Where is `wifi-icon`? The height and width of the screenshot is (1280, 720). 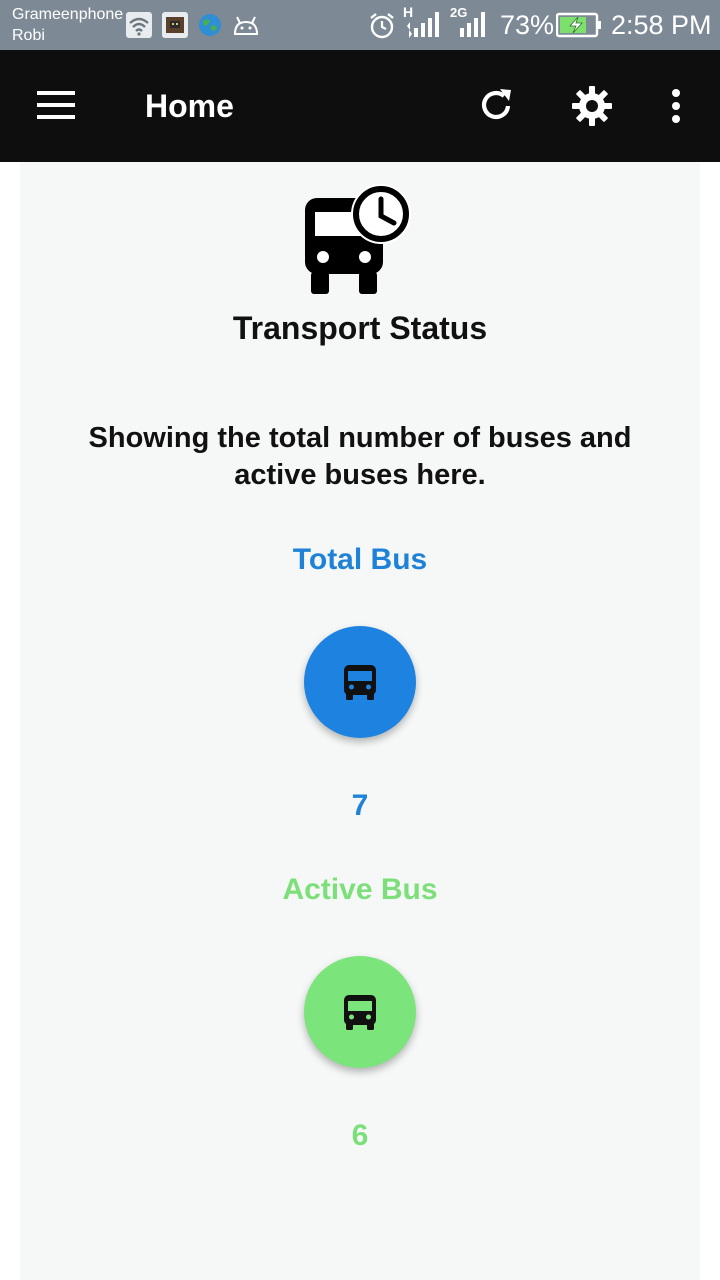 wifi-icon is located at coordinates (139, 25).